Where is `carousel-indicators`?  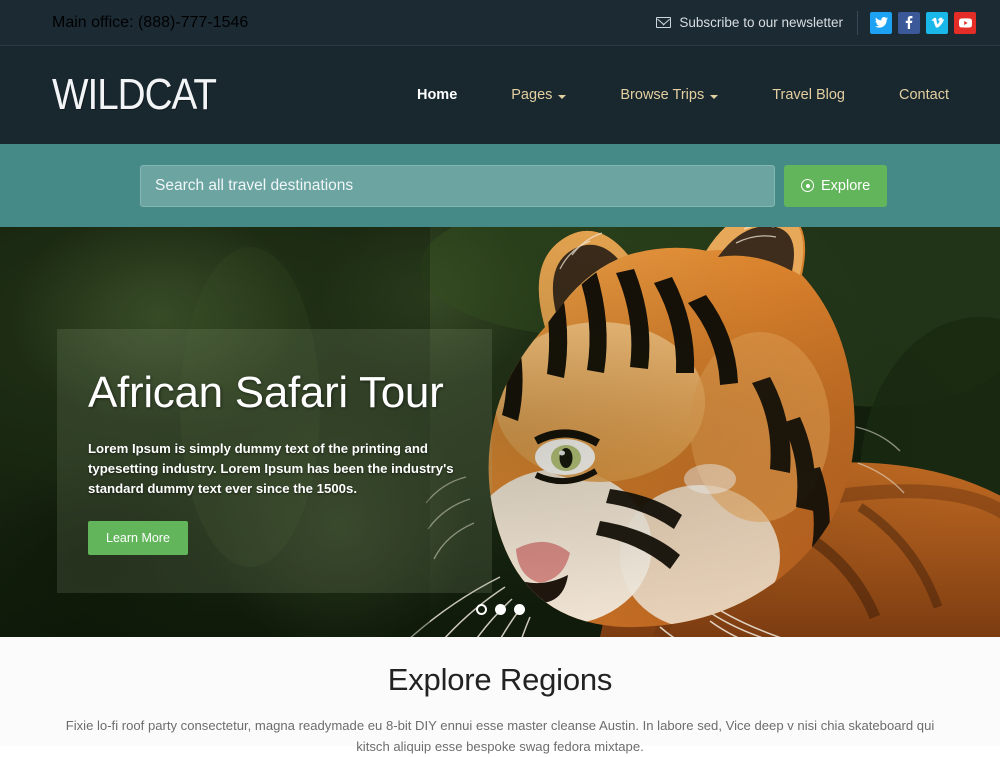 carousel-indicators is located at coordinates (500, 609).